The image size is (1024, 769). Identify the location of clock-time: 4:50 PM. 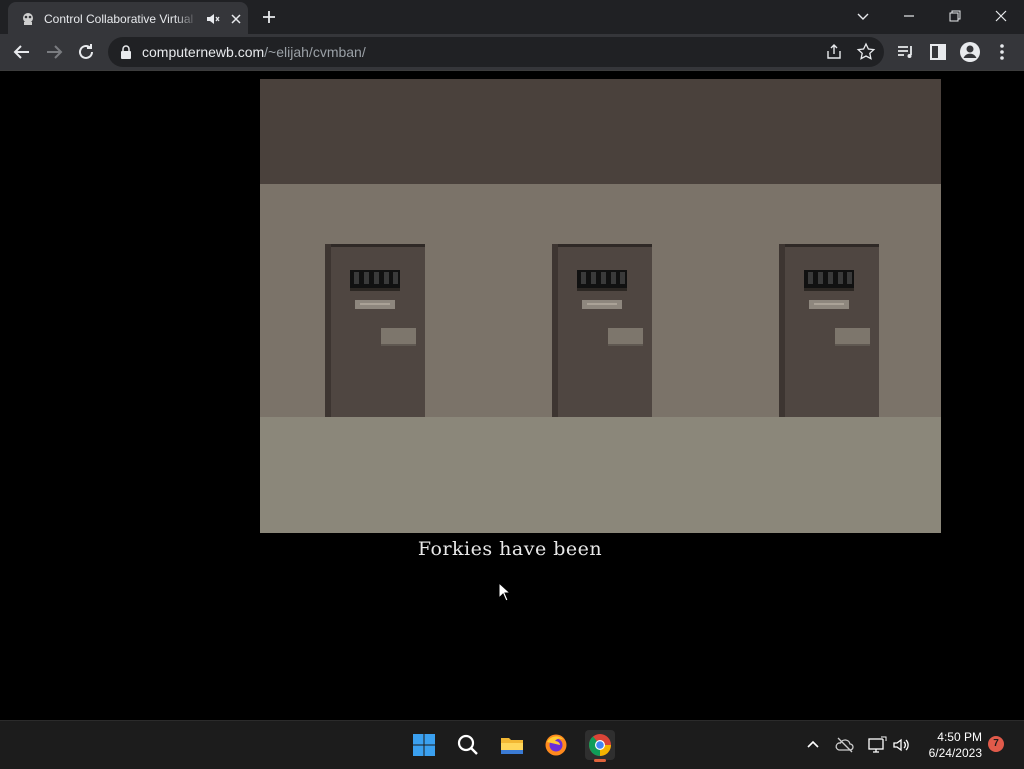
(959, 737).